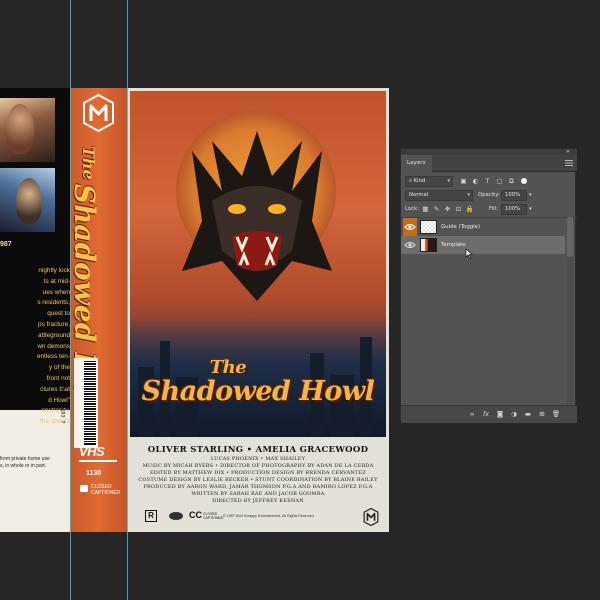 The width and height of the screenshot is (600, 600). Describe the element at coordinates (469, 254) in the screenshot. I see `mouse-cursor-icon` at that location.